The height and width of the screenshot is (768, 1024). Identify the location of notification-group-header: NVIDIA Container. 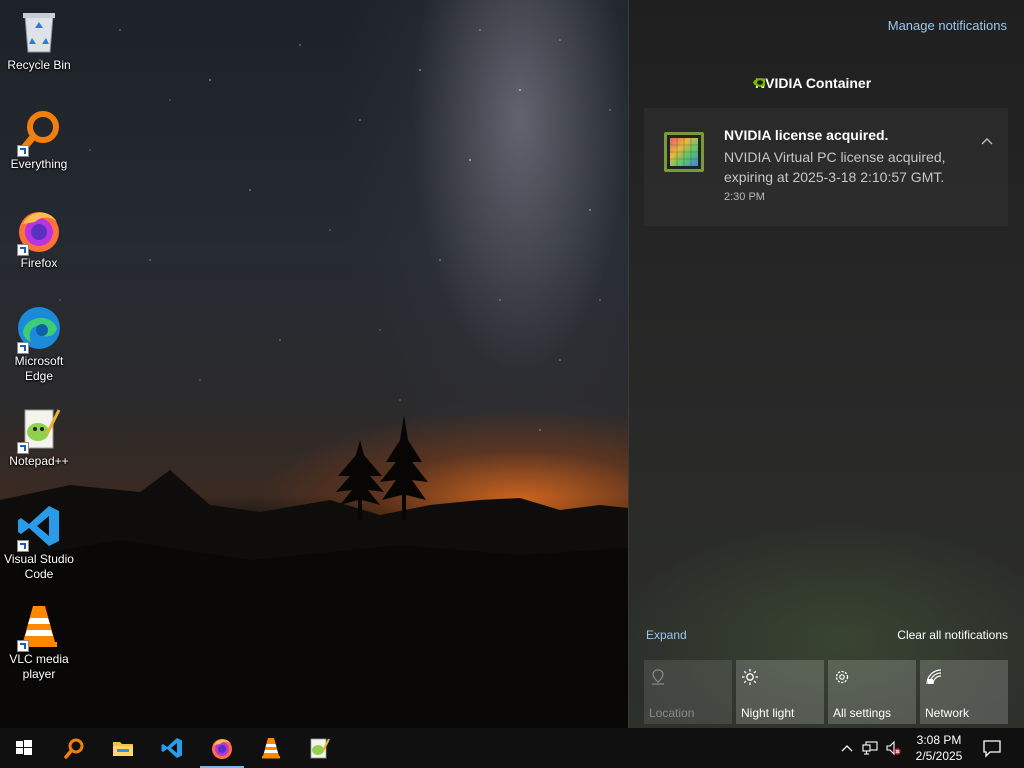
(813, 83).